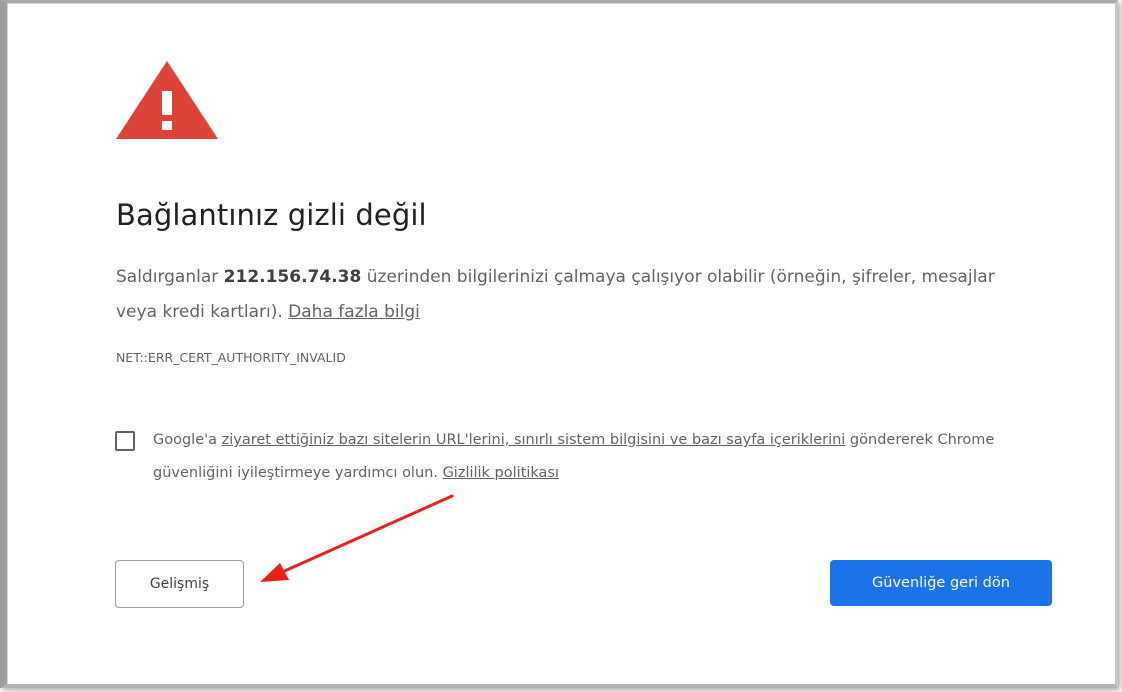 This screenshot has width=1122, height=692. Describe the element at coordinates (231, 357) in the screenshot. I see `error-code: NET::ERR_CERT_AUTHORITY_INVALID` at that location.